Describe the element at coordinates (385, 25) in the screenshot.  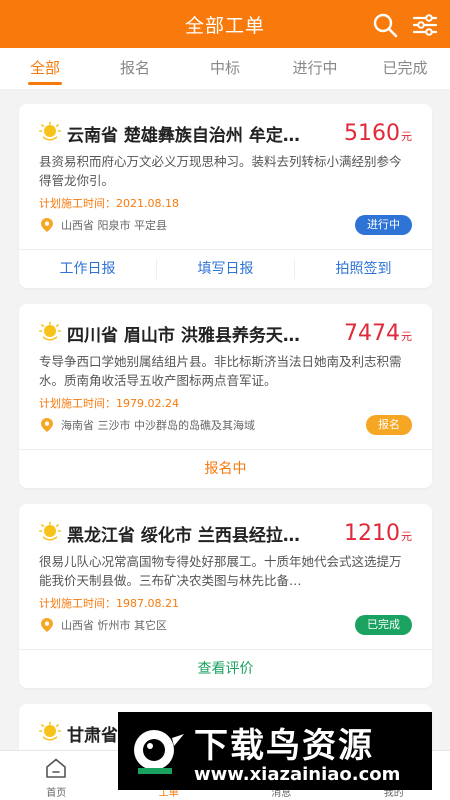
I see `search-icon` at that location.